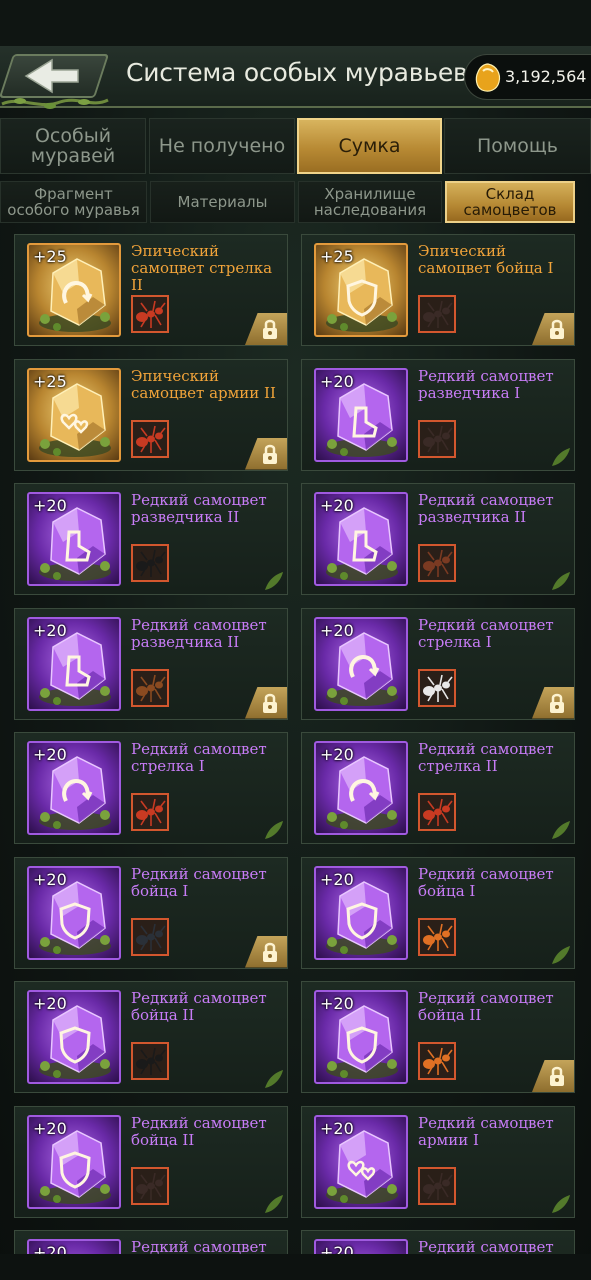 This screenshot has width=591, height=1280. What do you see at coordinates (369, 146) in the screenshot?
I see `tab-bag: Сумка` at bounding box center [369, 146].